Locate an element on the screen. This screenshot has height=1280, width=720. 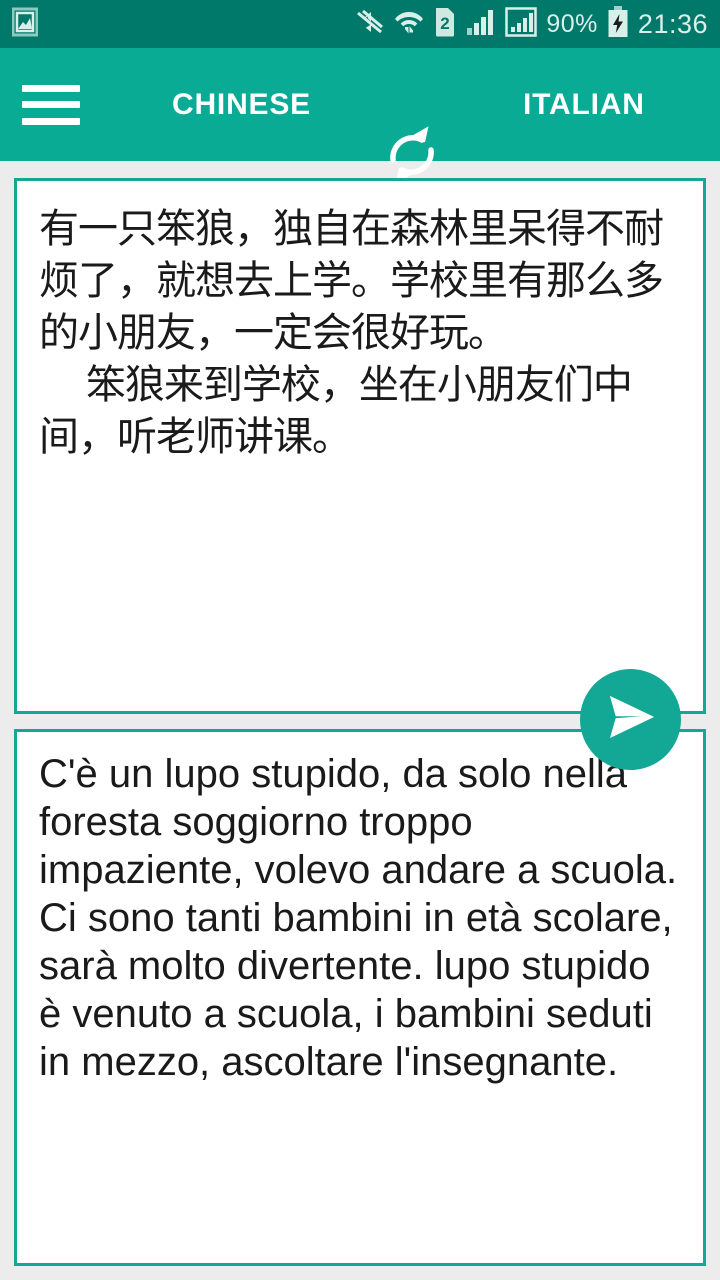
mute-icon is located at coordinates (370, 24).